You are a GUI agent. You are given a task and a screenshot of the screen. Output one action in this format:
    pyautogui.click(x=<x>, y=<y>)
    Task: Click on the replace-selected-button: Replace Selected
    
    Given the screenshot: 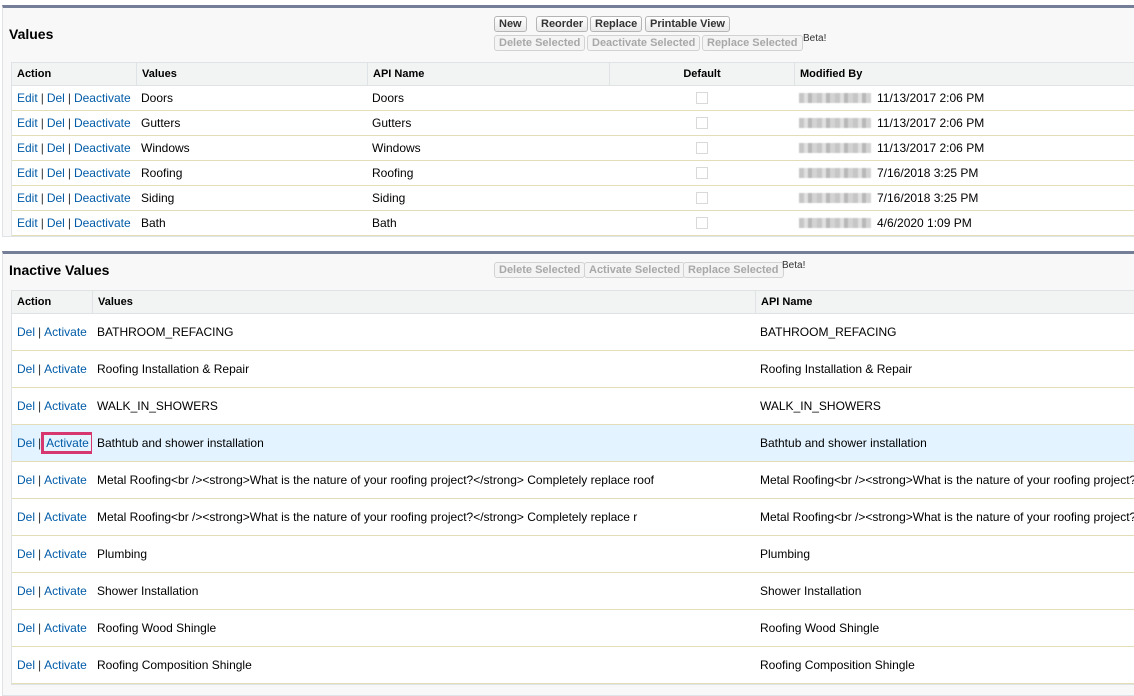 What is the action you would take?
    pyautogui.click(x=752, y=43)
    